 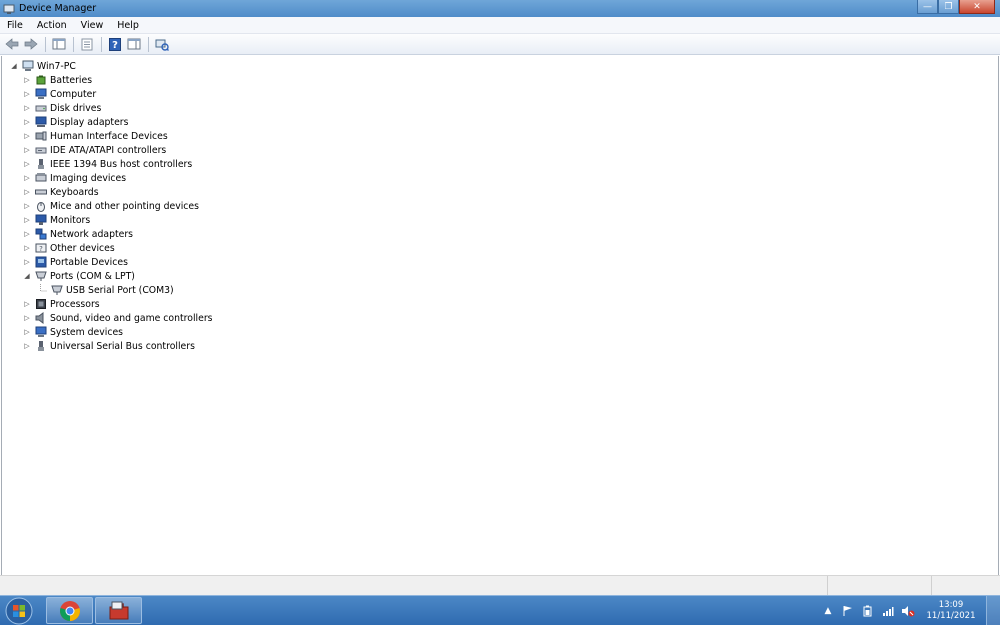 I want to click on action-pane-button, so click(x=133, y=44).